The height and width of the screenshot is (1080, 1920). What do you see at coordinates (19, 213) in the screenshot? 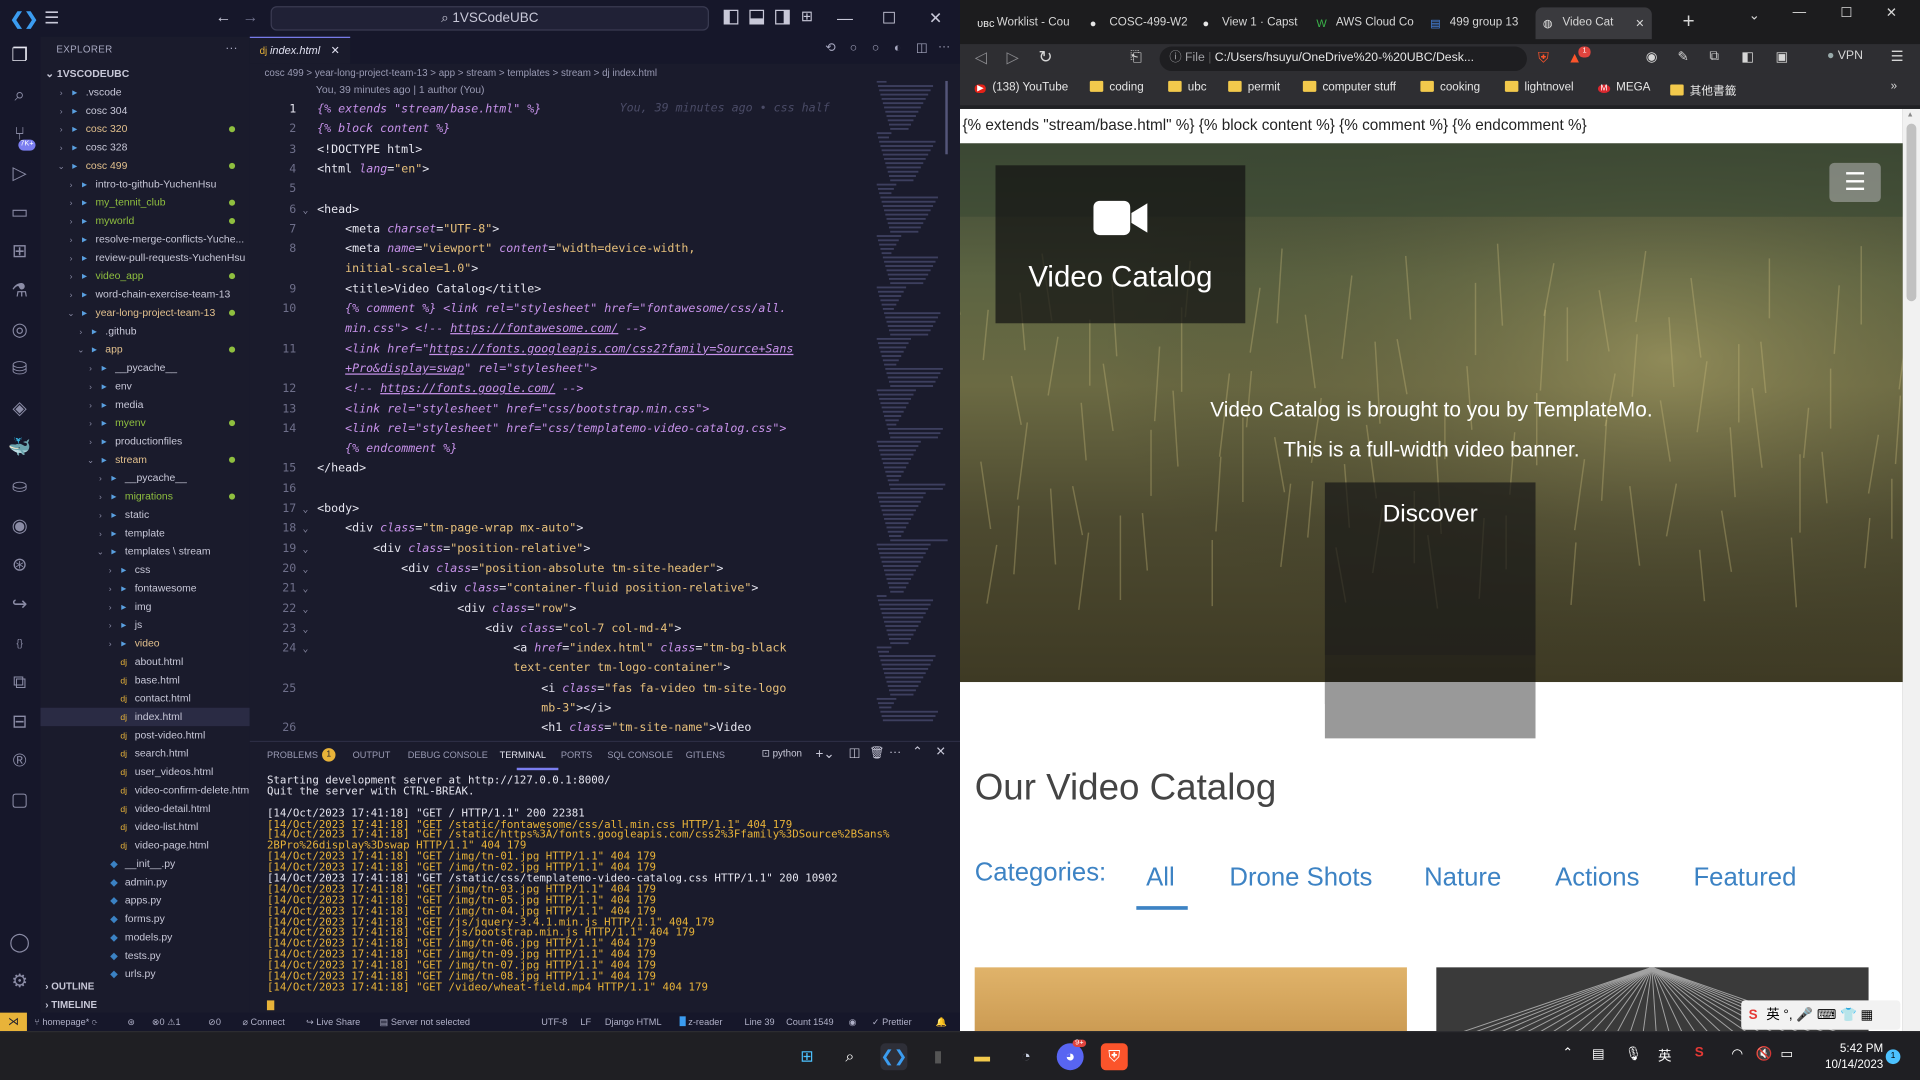
I see `remote-explorer-icon: ▭` at bounding box center [19, 213].